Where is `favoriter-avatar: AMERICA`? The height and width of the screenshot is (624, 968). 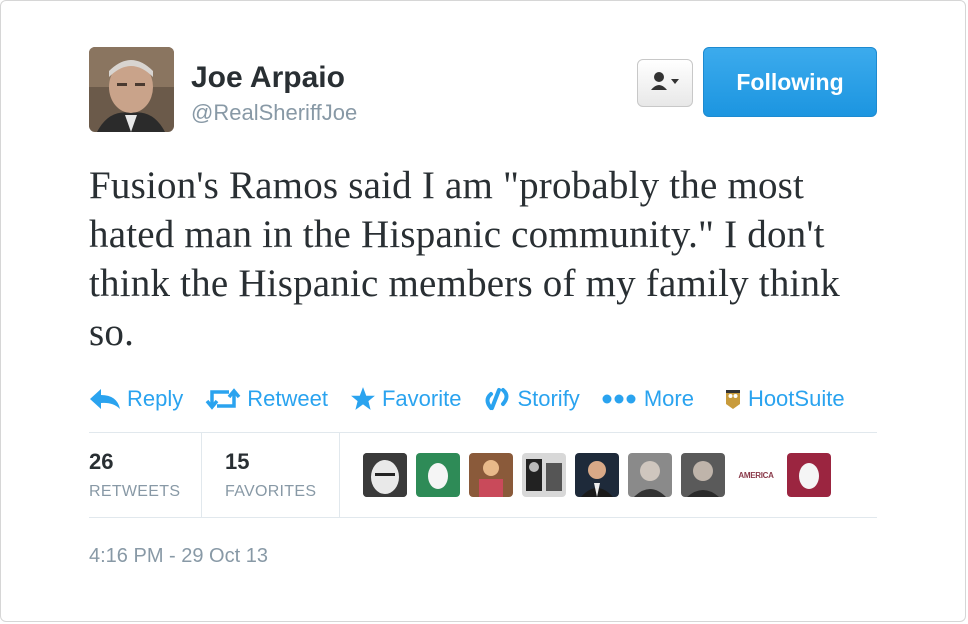
favoriter-avatar: AMERICA is located at coordinates (756, 475).